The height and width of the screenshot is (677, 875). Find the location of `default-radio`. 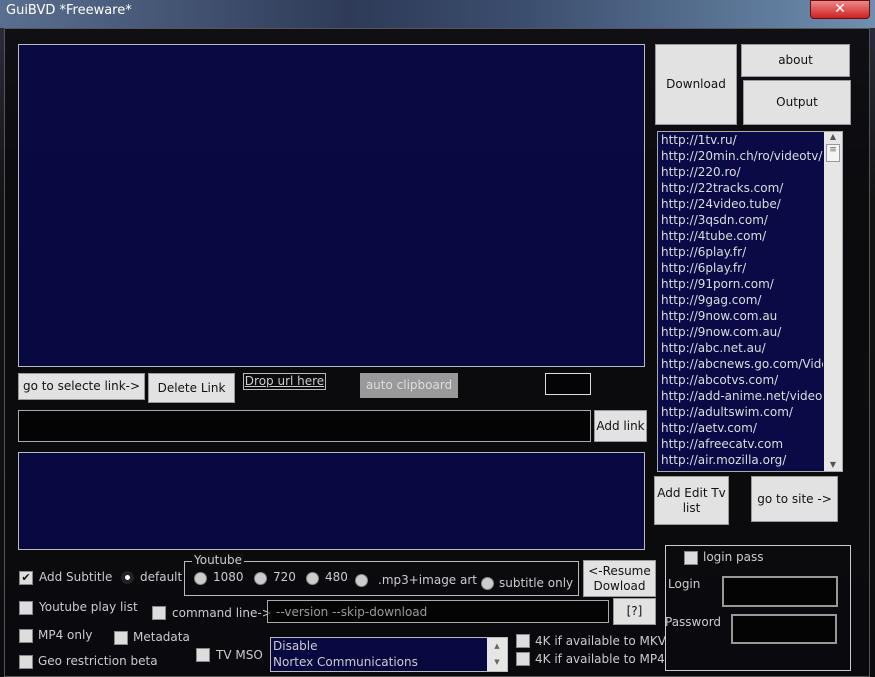

default-radio is located at coordinates (127, 577).